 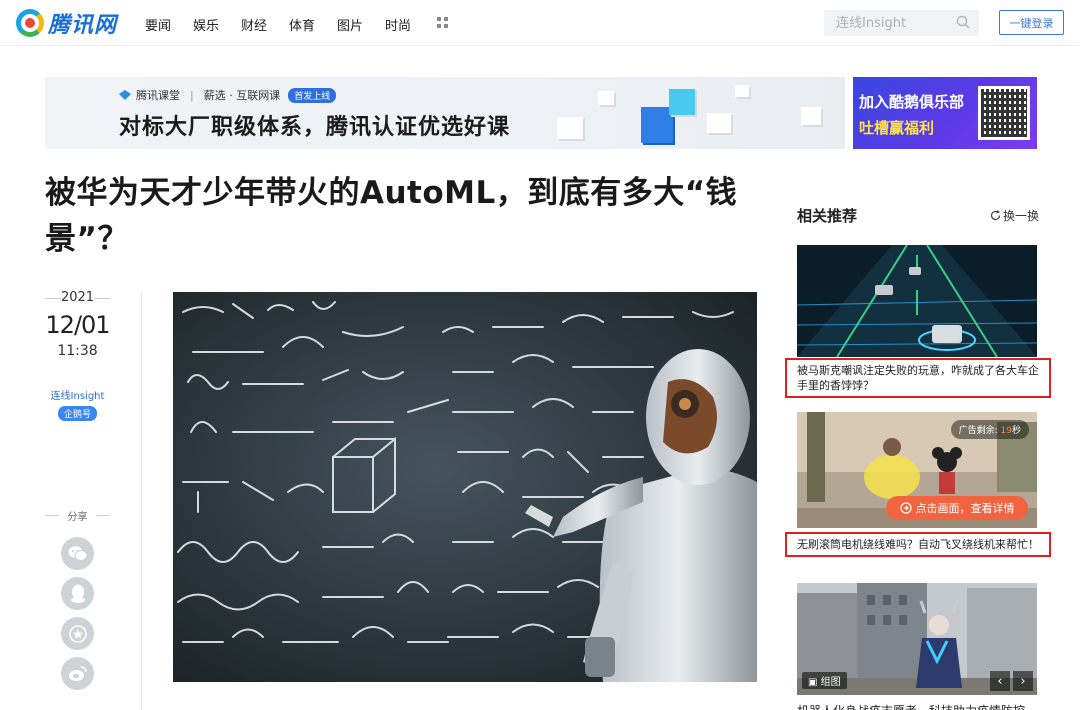 I want to click on share-label: 分享, so click(x=77, y=515).